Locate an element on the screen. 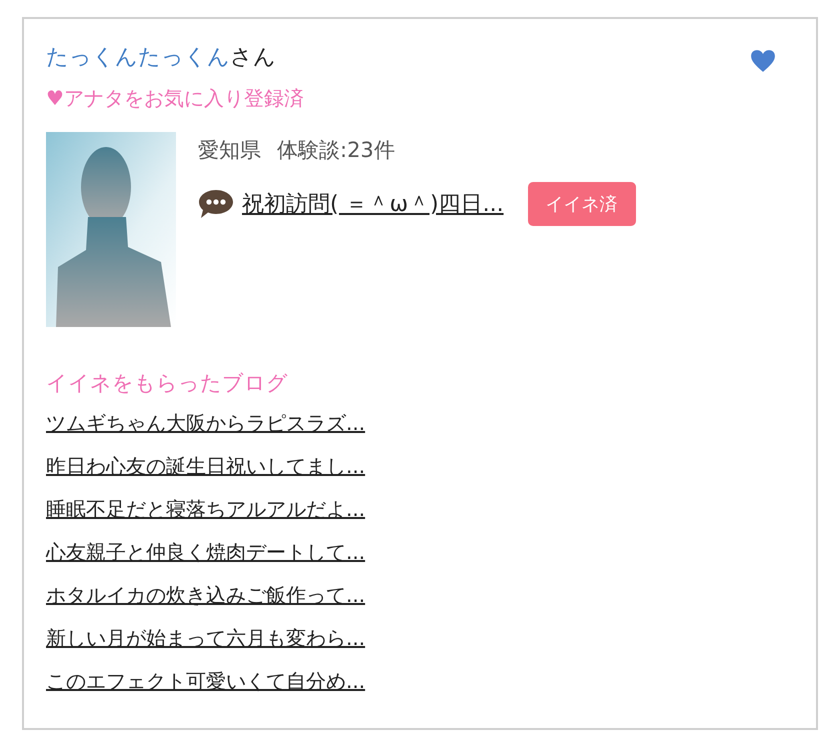 This screenshot has height=750, width=840. favorite-note: ♥アナタをお気に入り登録済 is located at coordinates (175, 98).